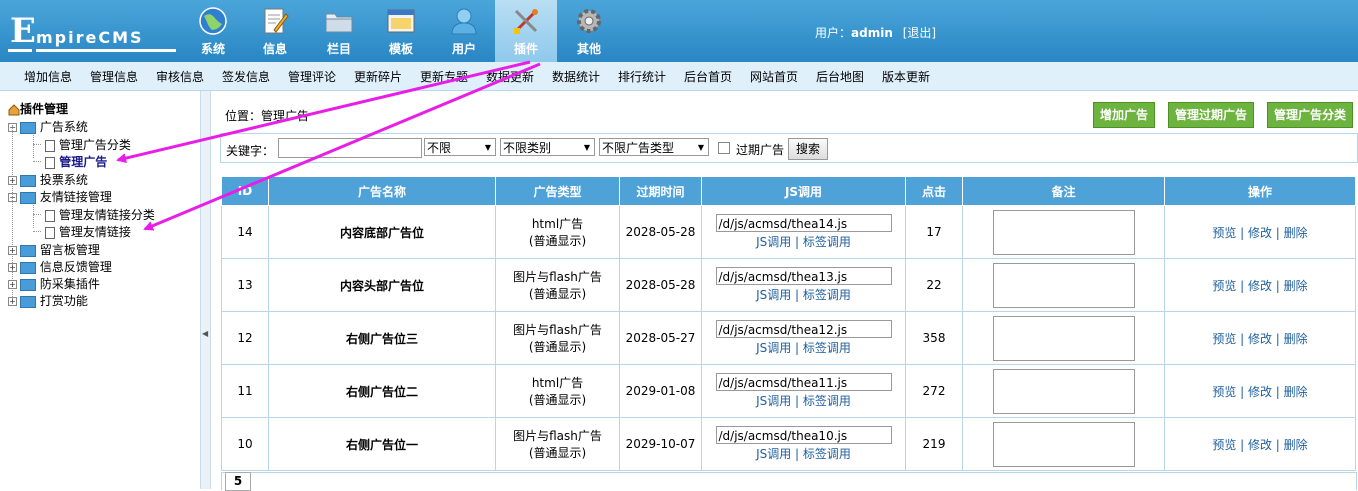  What do you see at coordinates (774, 76) in the screenshot?
I see `menu-site-home: 网站首页` at bounding box center [774, 76].